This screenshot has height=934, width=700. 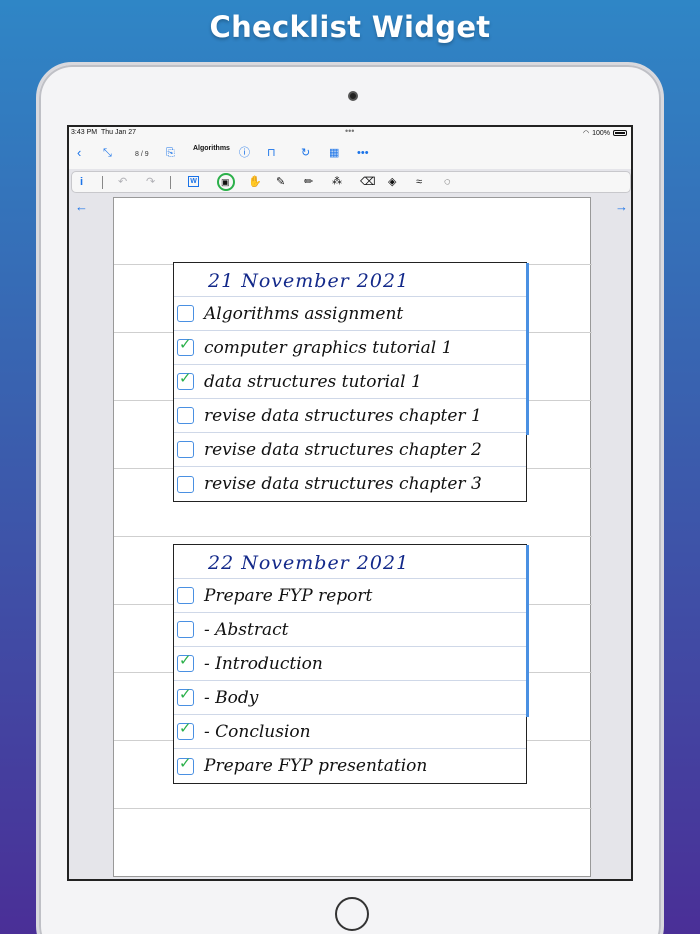 I want to click on checklist-widget-icon: ▣, so click(x=225, y=182).